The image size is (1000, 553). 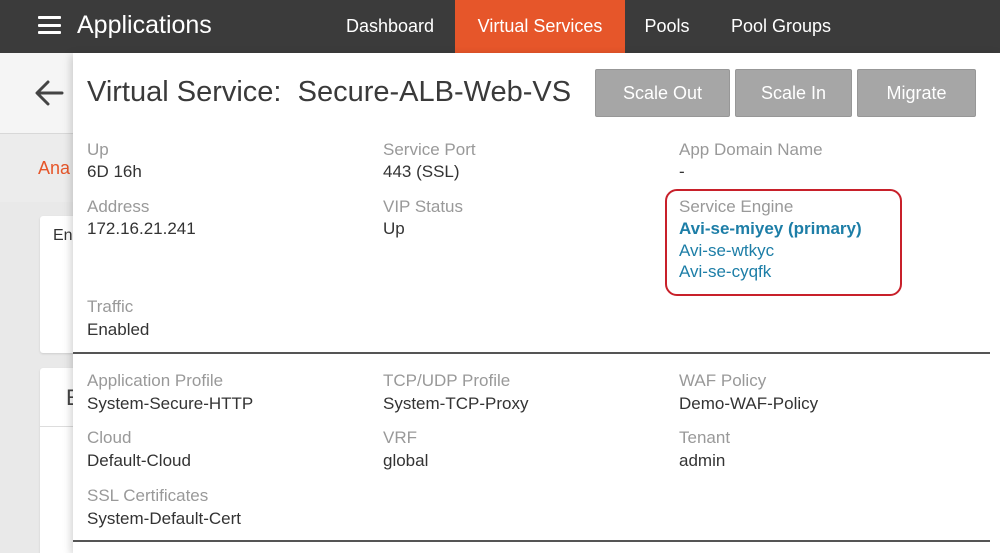 I want to click on scale-in-button: Scale In, so click(x=793, y=93).